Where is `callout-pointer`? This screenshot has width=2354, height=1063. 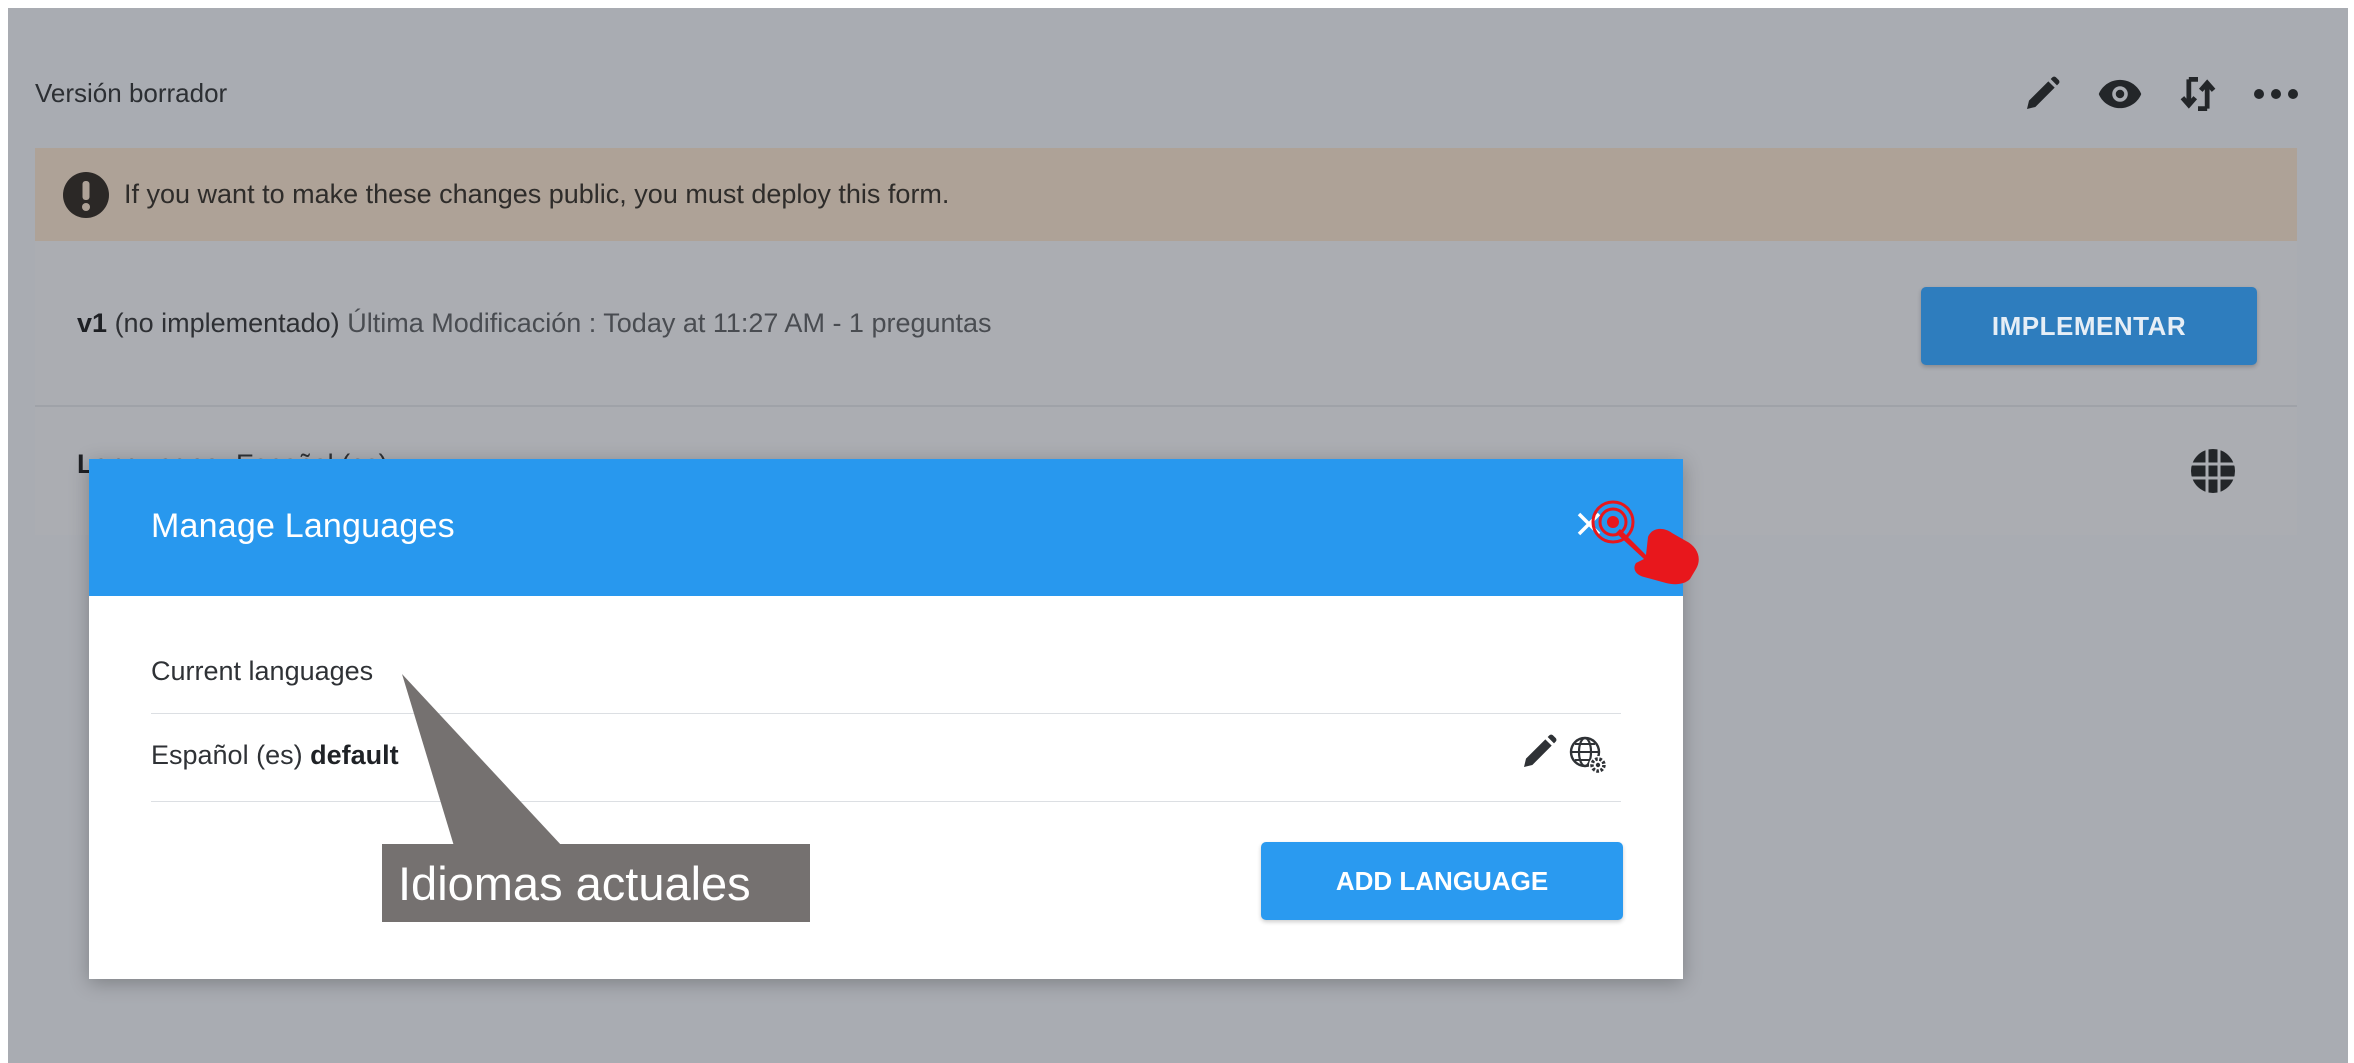
callout-pointer is located at coordinates (482, 760).